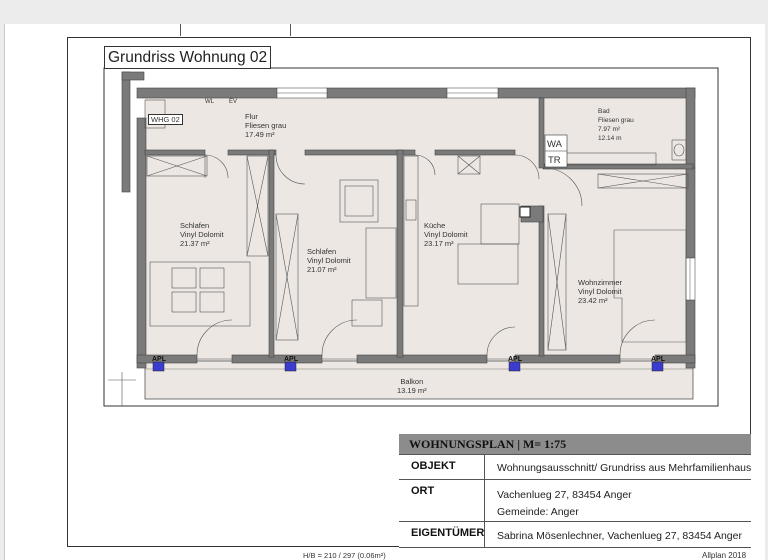 The height and width of the screenshot is (560, 768). What do you see at coordinates (554, 144) in the screenshot?
I see `wa-label: WA` at bounding box center [554, 144].